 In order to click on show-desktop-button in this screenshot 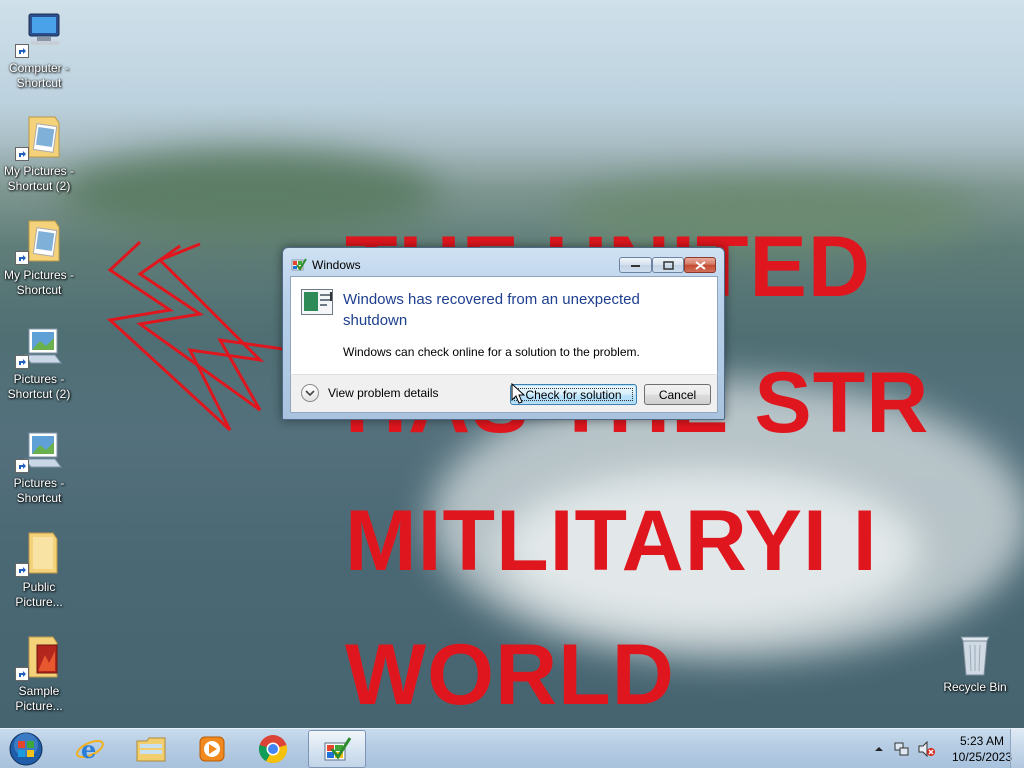, I will do `click(1017, 748)`.